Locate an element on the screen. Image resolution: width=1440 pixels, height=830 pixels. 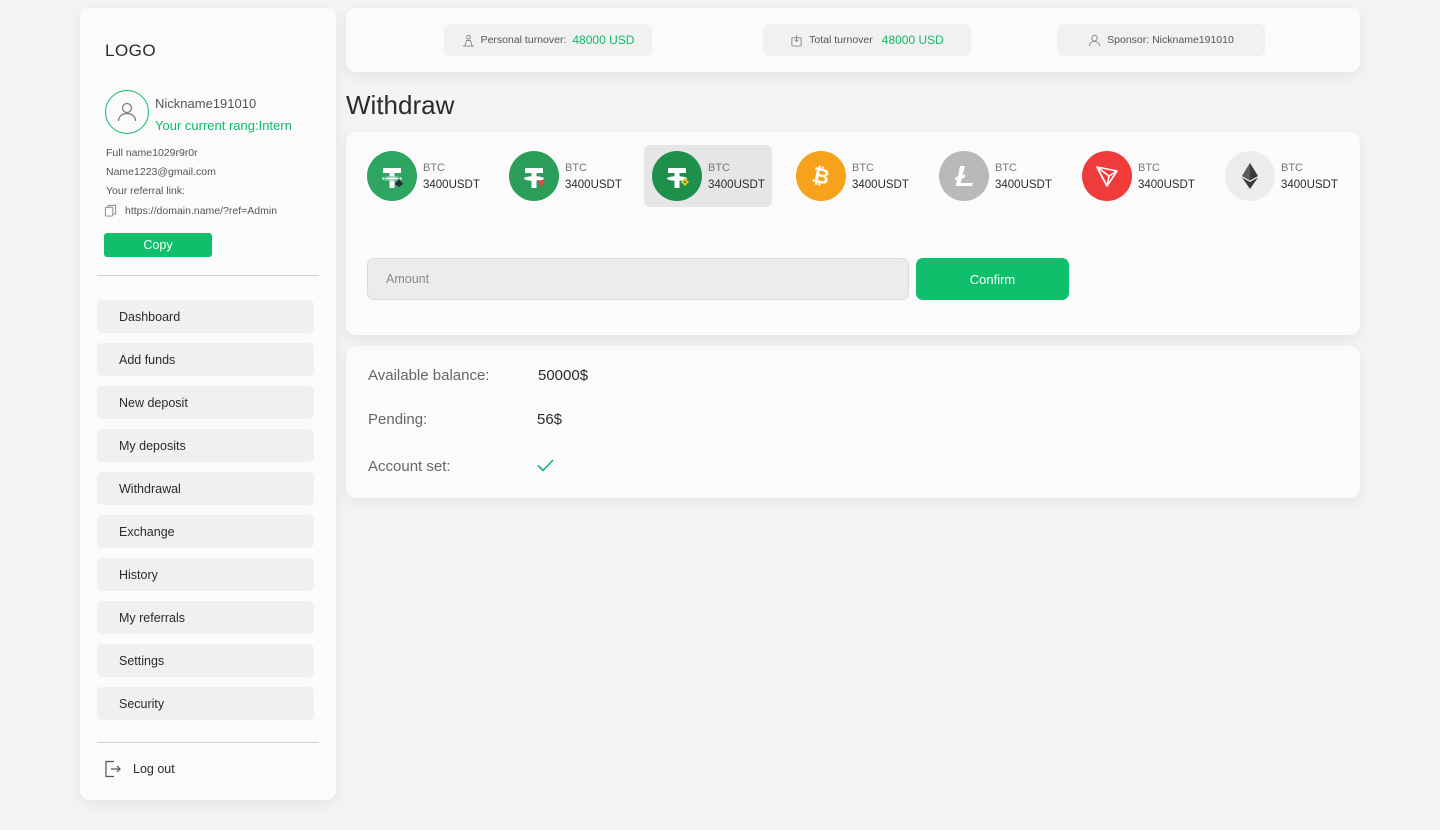
total-turnover: Total turnover 48000 USD is located at coordinates (867, 40).